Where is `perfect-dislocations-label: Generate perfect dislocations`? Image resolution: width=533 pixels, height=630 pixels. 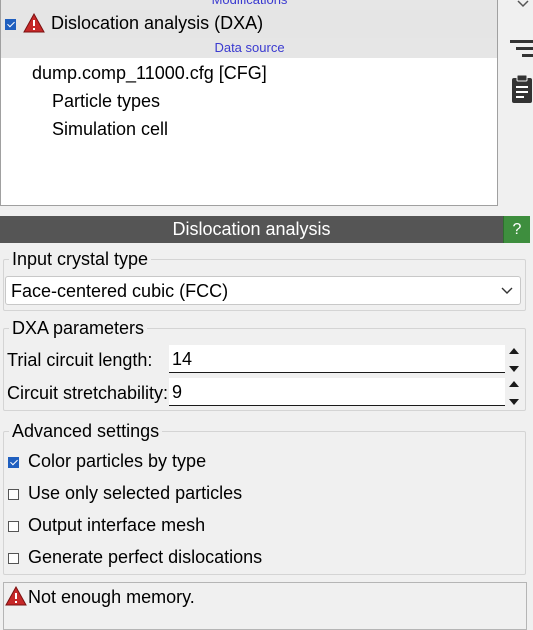 perfect-dislocations-label: Generate perfect dislocations is located at coordinates (145, 557).